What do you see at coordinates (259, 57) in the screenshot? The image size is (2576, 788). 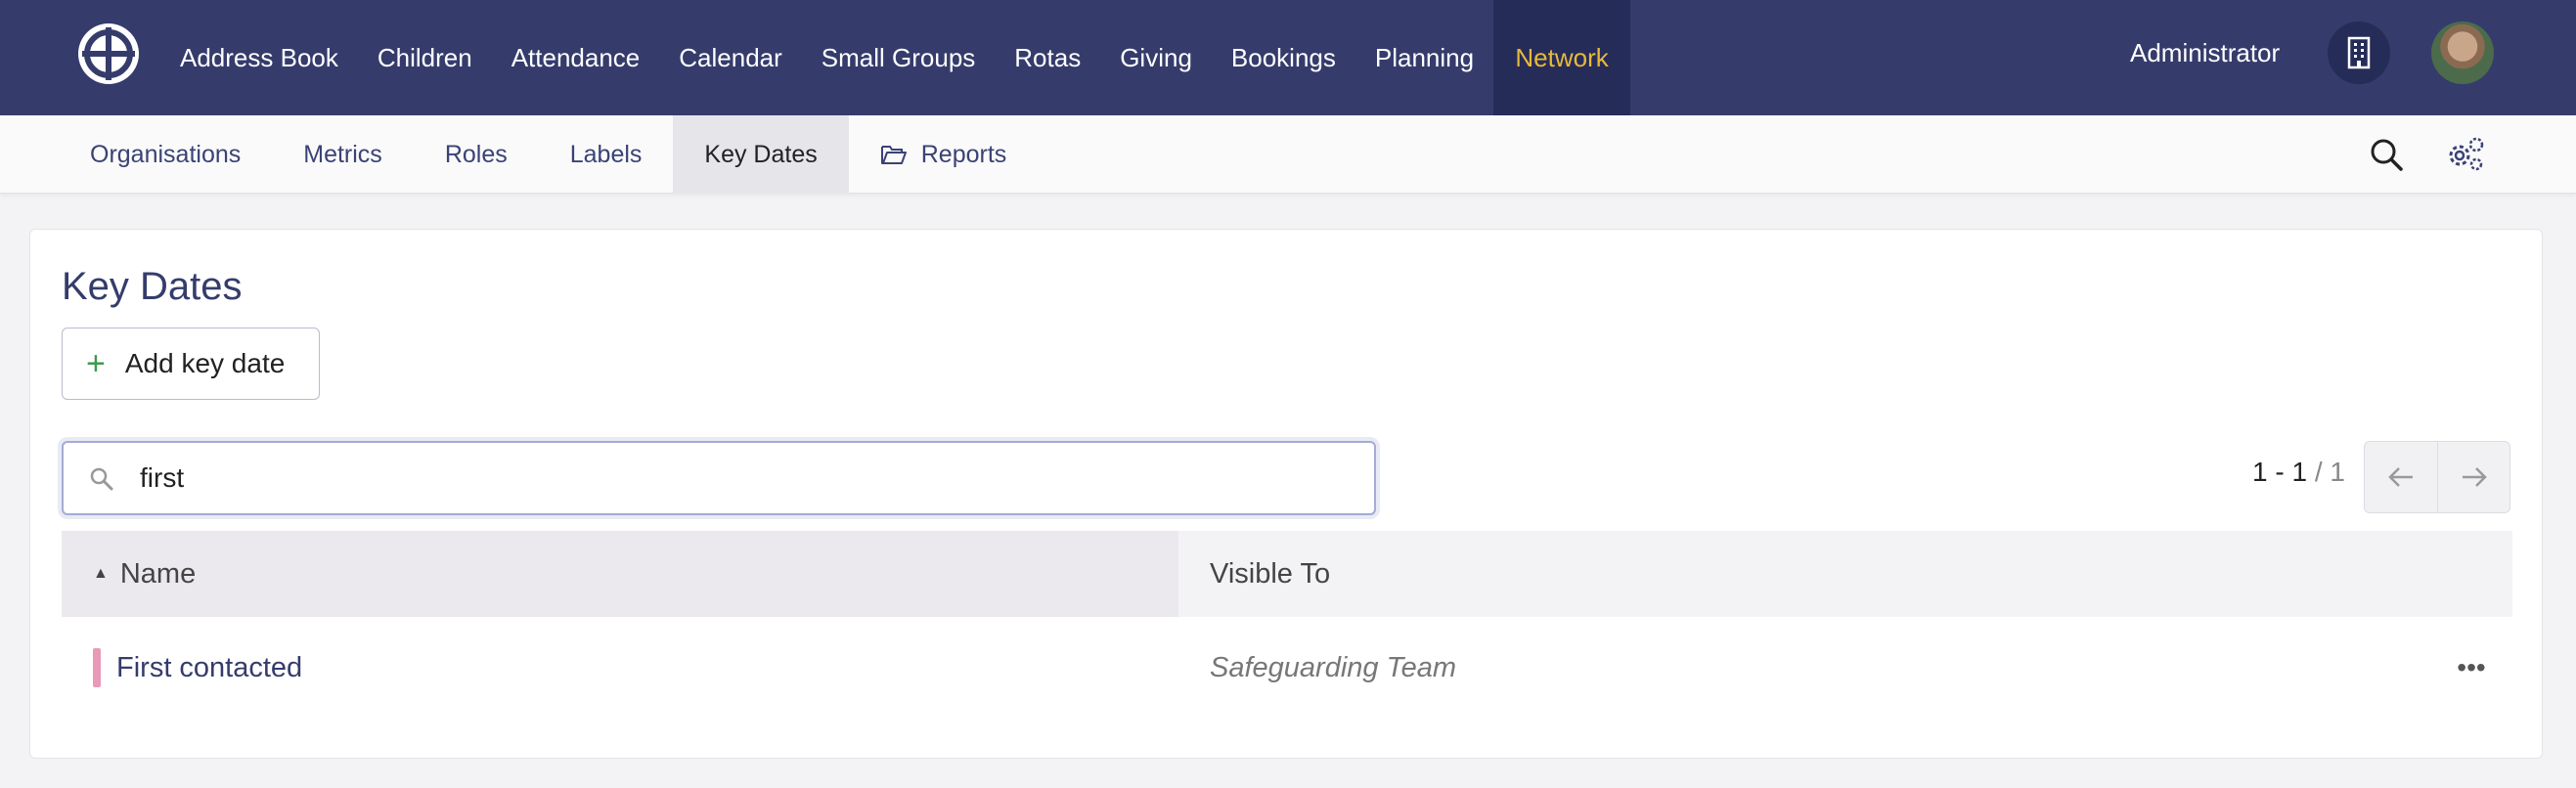 I see `nav-address-book: Address Book` at bounding box center [259, 57].